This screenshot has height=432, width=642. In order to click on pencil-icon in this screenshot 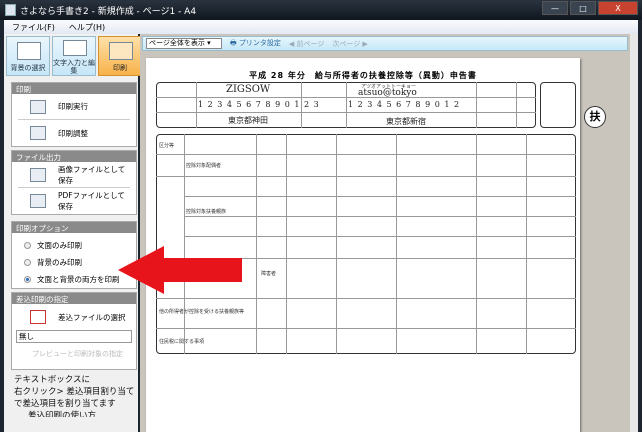, I will do `click(75, 48)`.